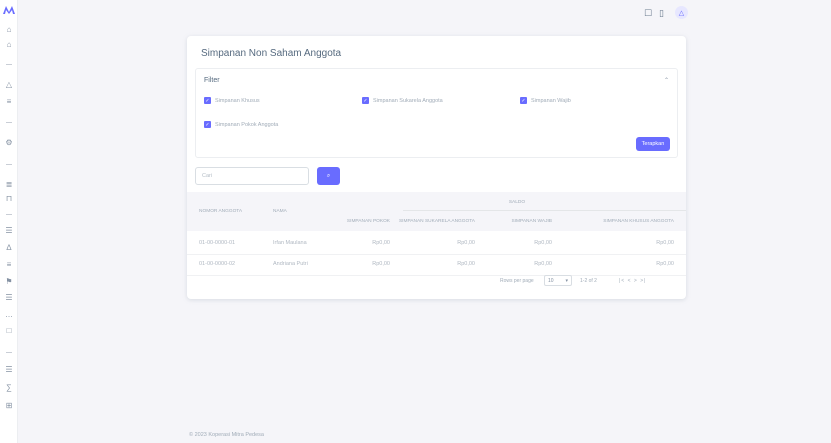 This screenshot has height=443, width=831. I want to click on cell-nama: Andriana Putri, so click(290, 264).